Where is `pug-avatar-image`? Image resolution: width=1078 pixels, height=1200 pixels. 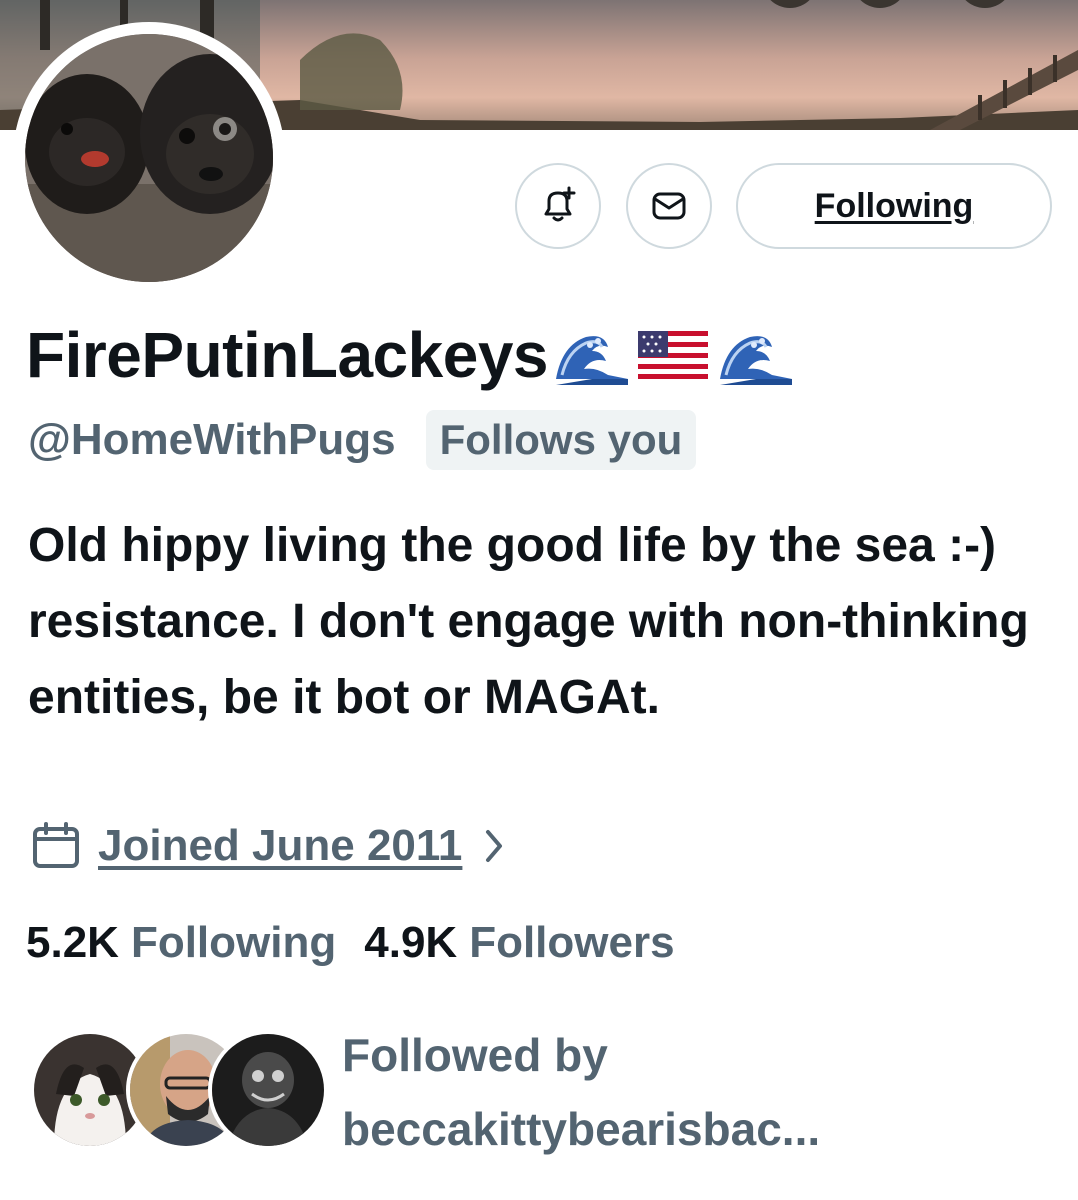 pug-avatar-image is located at coordinates (149, 158).